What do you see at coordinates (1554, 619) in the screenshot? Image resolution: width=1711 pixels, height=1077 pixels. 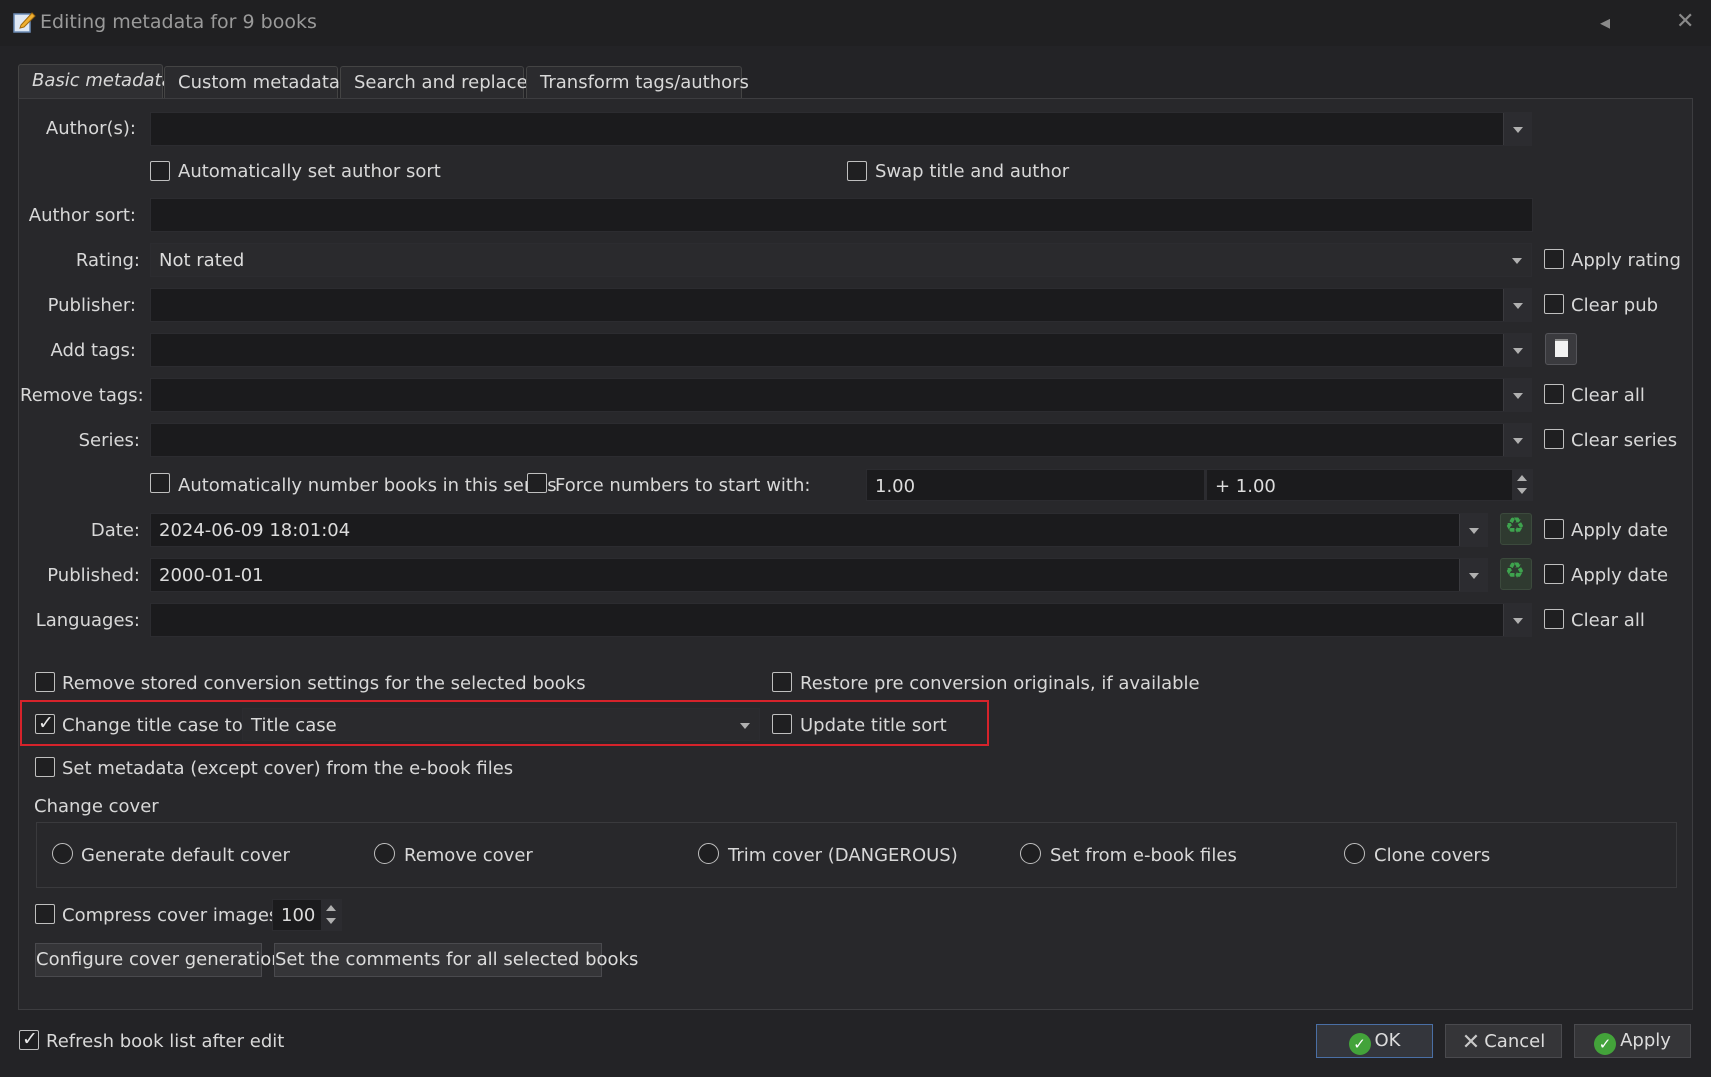 I see `clear-languages-checkbox` at bounding box center [1554, 619].